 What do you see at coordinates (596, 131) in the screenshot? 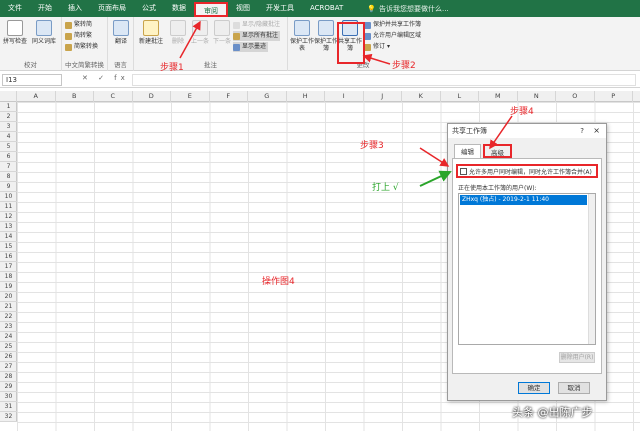
I see `close-icon: ×` at bounding box center [596, 131].